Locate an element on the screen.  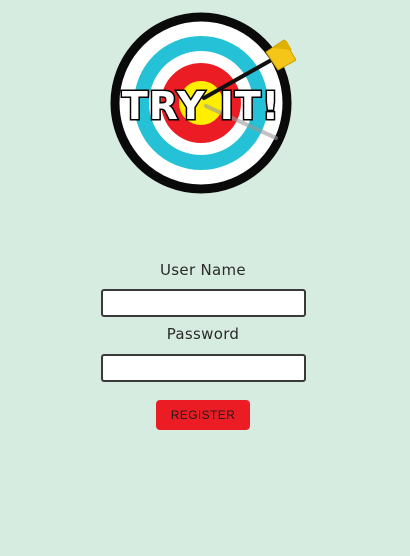
username-label: User Name is located at coordinates (203, 270).